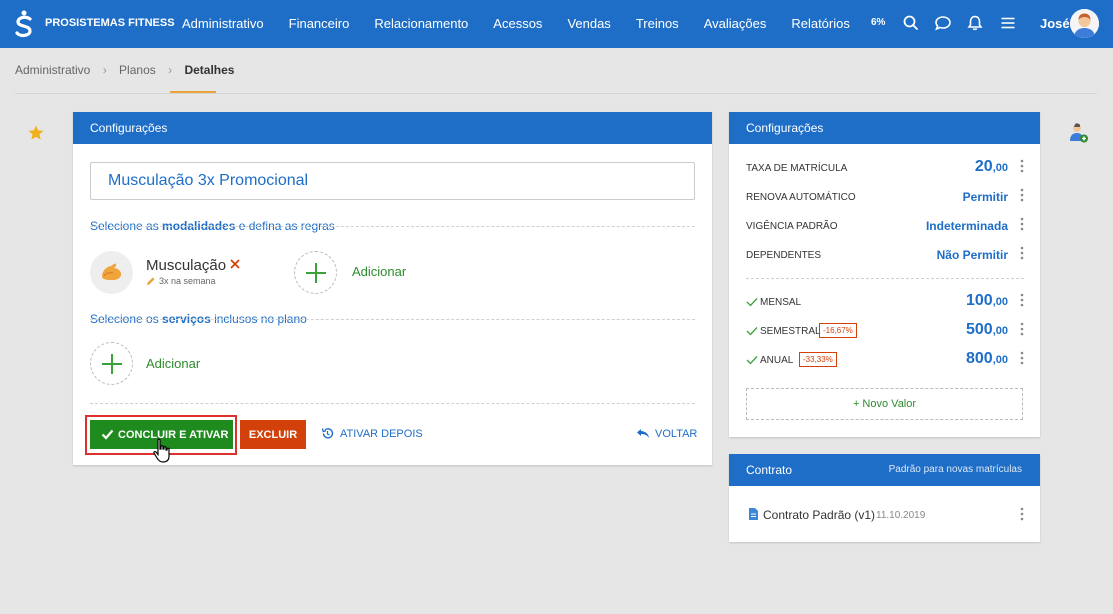 The width and height of the screenshot is (1113, 614). What do you see at coordinates (979, 358) in the screenshot?
I see `value-int: 800` at bounding box center [979, 358].